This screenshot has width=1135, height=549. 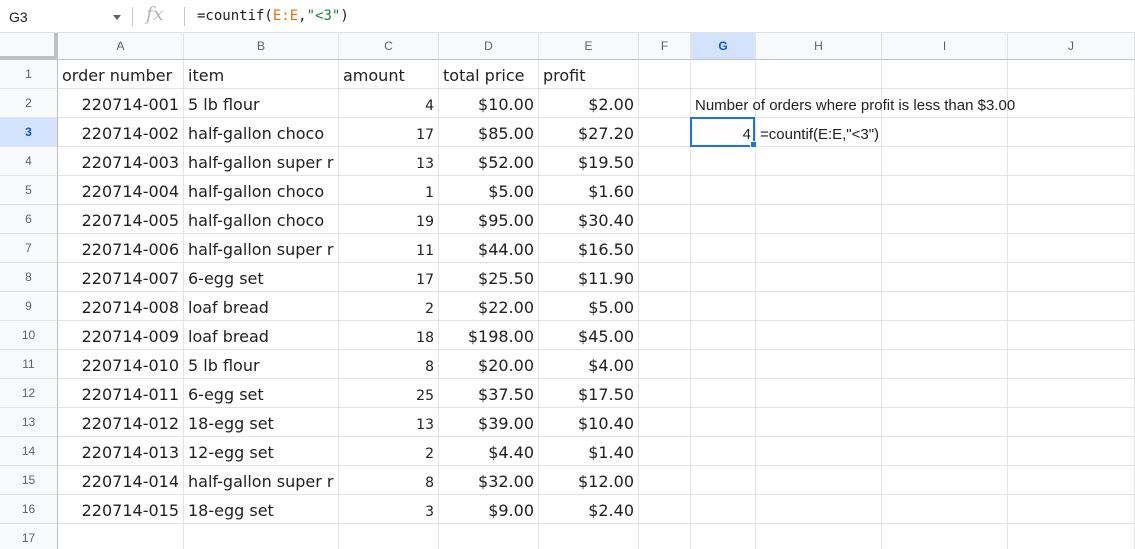 I want to click on cell-g5, so click(x=723, y=190).